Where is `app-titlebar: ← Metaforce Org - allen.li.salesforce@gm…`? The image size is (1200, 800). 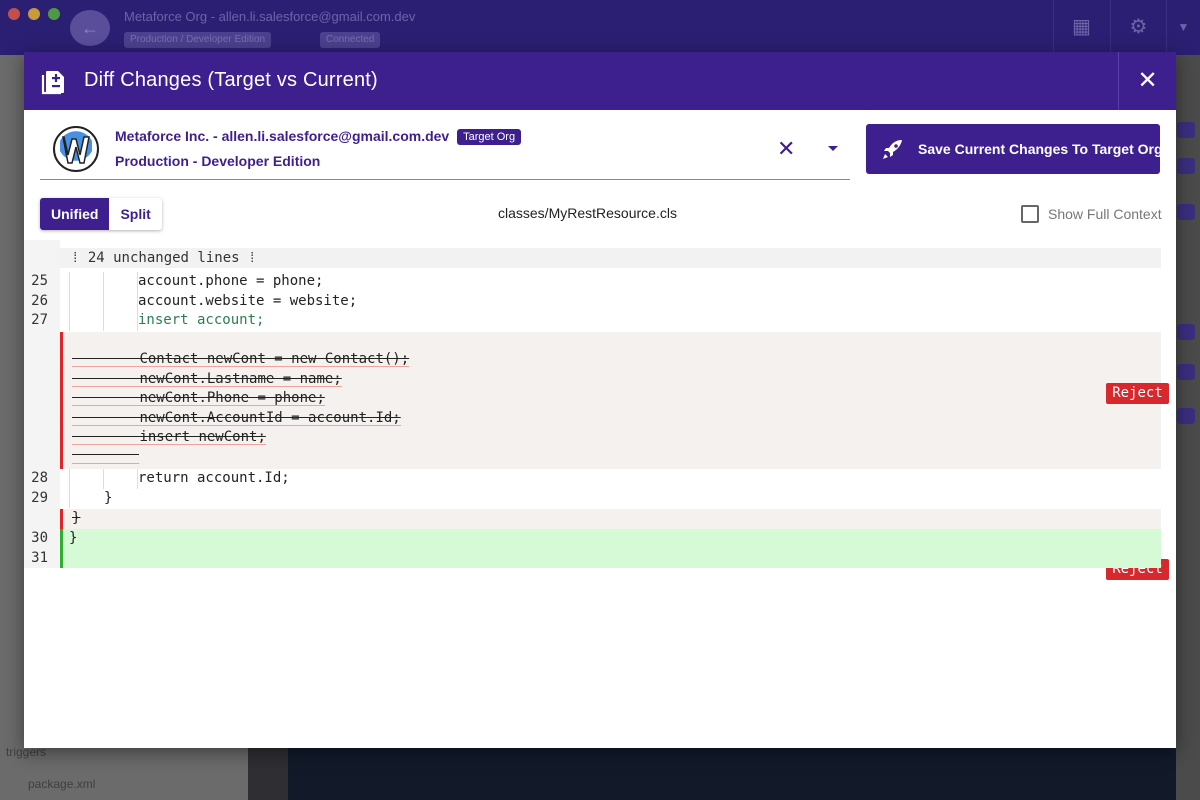
app-titlebar: ← Metaforce Org - allen.li.salesforce@gm… is located at coordinates (600, 27).